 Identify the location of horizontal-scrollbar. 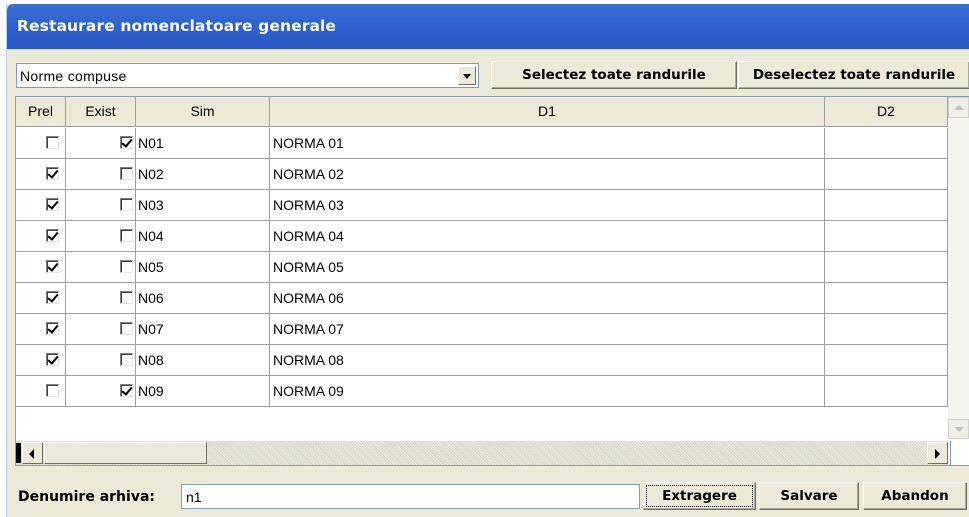
(482, 453).